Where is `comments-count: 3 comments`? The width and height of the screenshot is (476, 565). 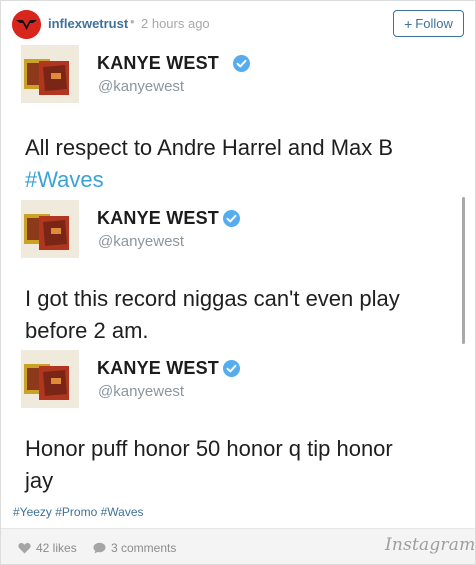 comments-count: 3 comments is located at coordinates (134, 548).